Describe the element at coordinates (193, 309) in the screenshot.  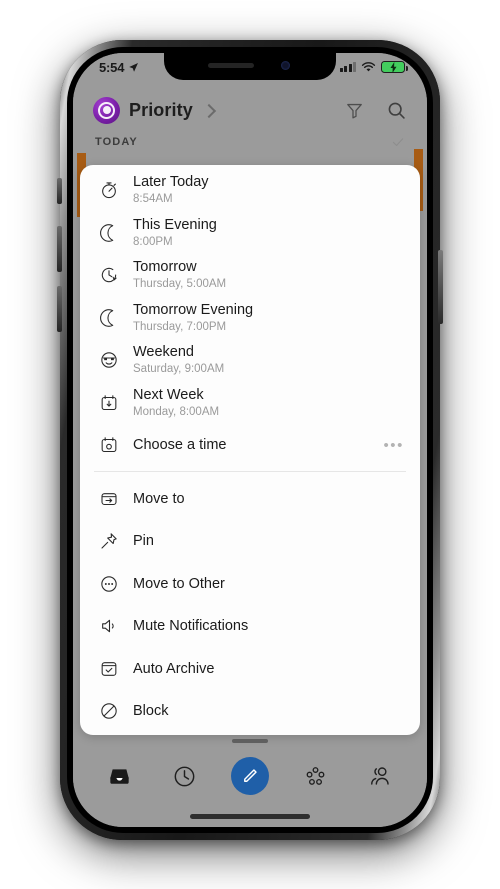
I see `snooze-item-title: Tomorrow Evening` at that location.